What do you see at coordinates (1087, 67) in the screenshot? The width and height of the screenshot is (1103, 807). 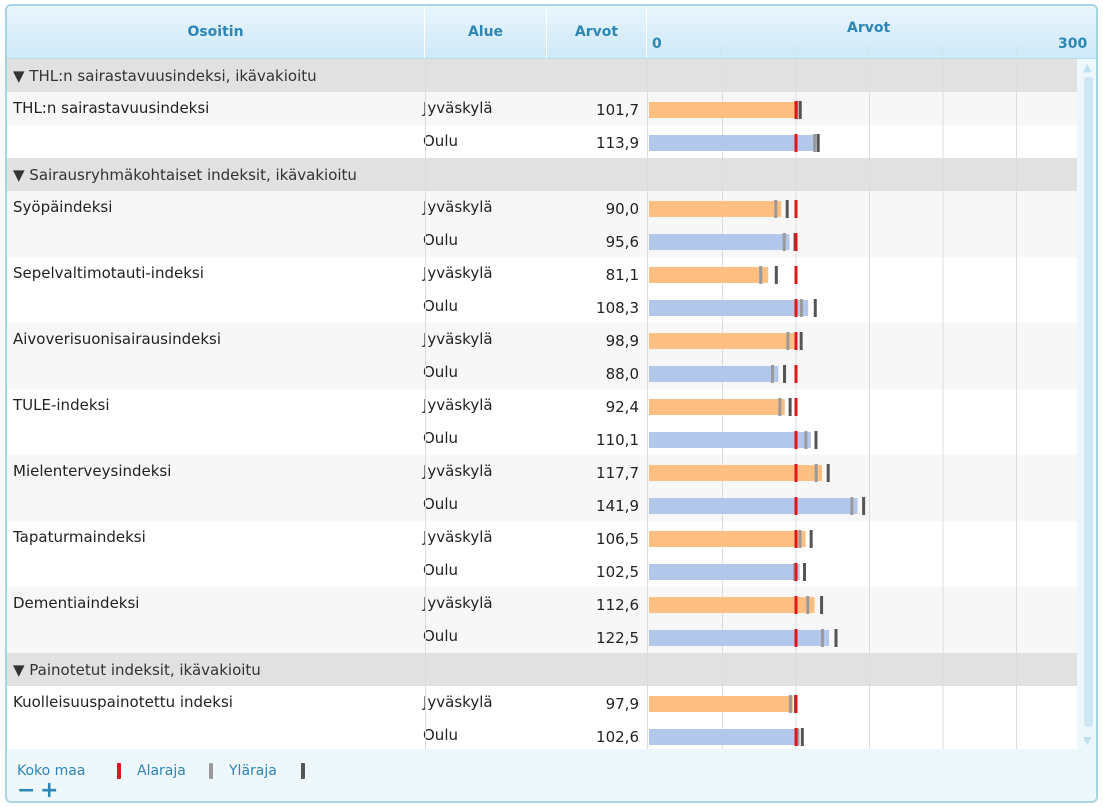 I see `scroll-up-icon: ▲` at bounding box center [1087, 67].